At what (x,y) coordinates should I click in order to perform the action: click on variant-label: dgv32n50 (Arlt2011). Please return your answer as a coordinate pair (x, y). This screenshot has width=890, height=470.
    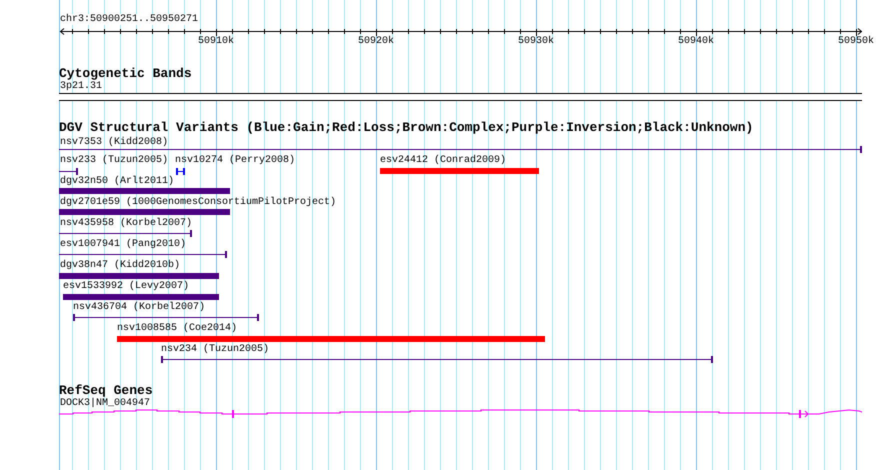
    Looking at the image, I should click on (117, 181).